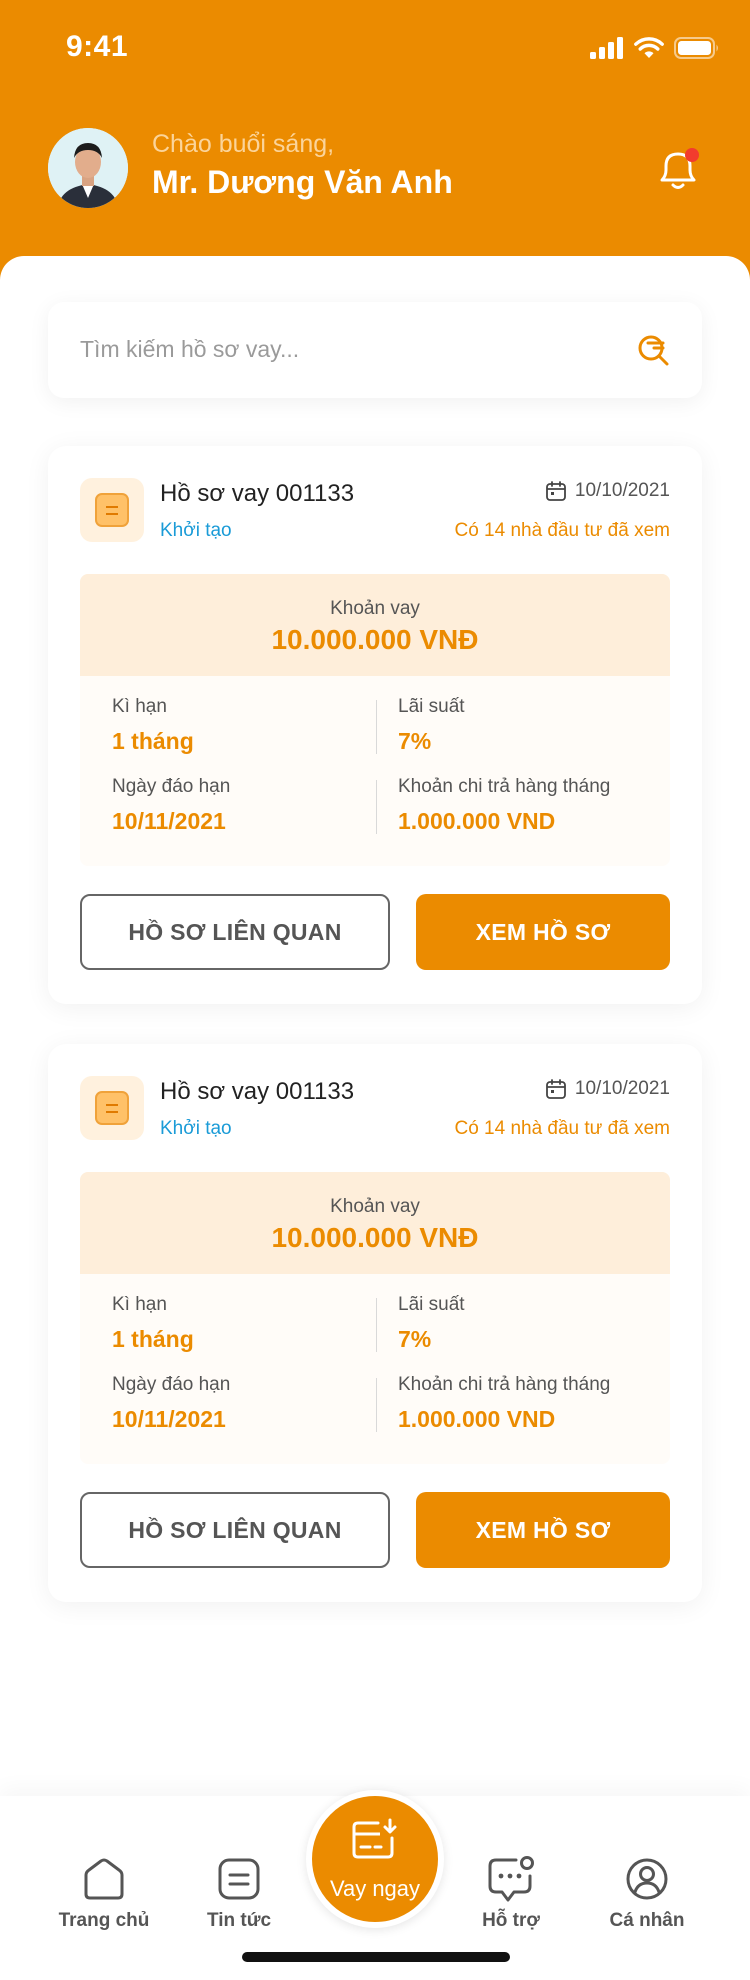 The image size is (750, 1980). Describe the element at coordinates (696, 48) in the screenshot. I see `battery-icon` at that location.